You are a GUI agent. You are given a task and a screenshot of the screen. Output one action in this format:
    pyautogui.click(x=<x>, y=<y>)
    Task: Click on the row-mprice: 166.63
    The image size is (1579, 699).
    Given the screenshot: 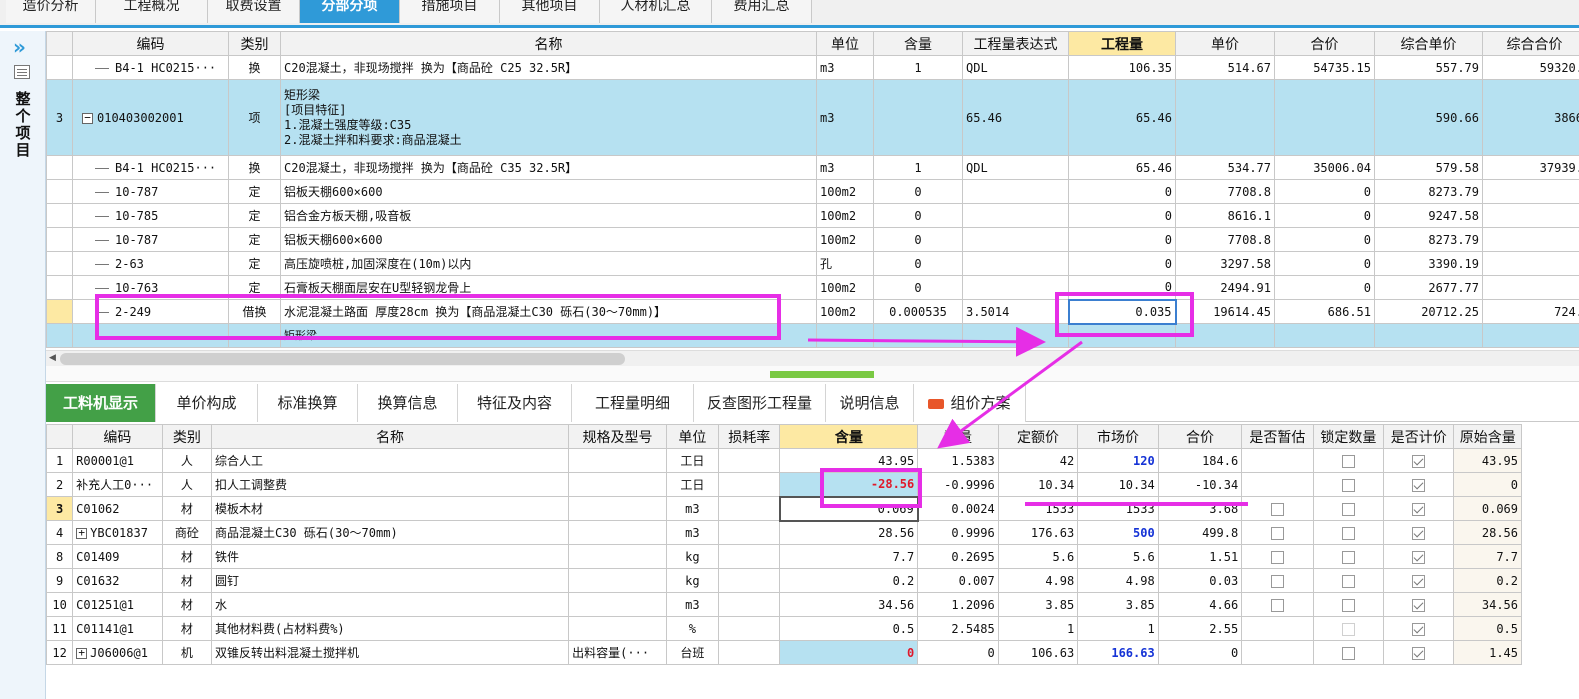 What is the action you would take?
    pyautogui.click(x=1118, y=652)
    